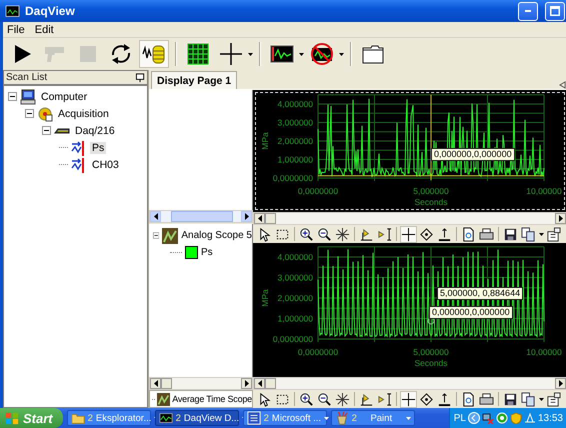 This screenshot has width=566, height=428. I want to click on expand-tray-icon, so click(474, 418).